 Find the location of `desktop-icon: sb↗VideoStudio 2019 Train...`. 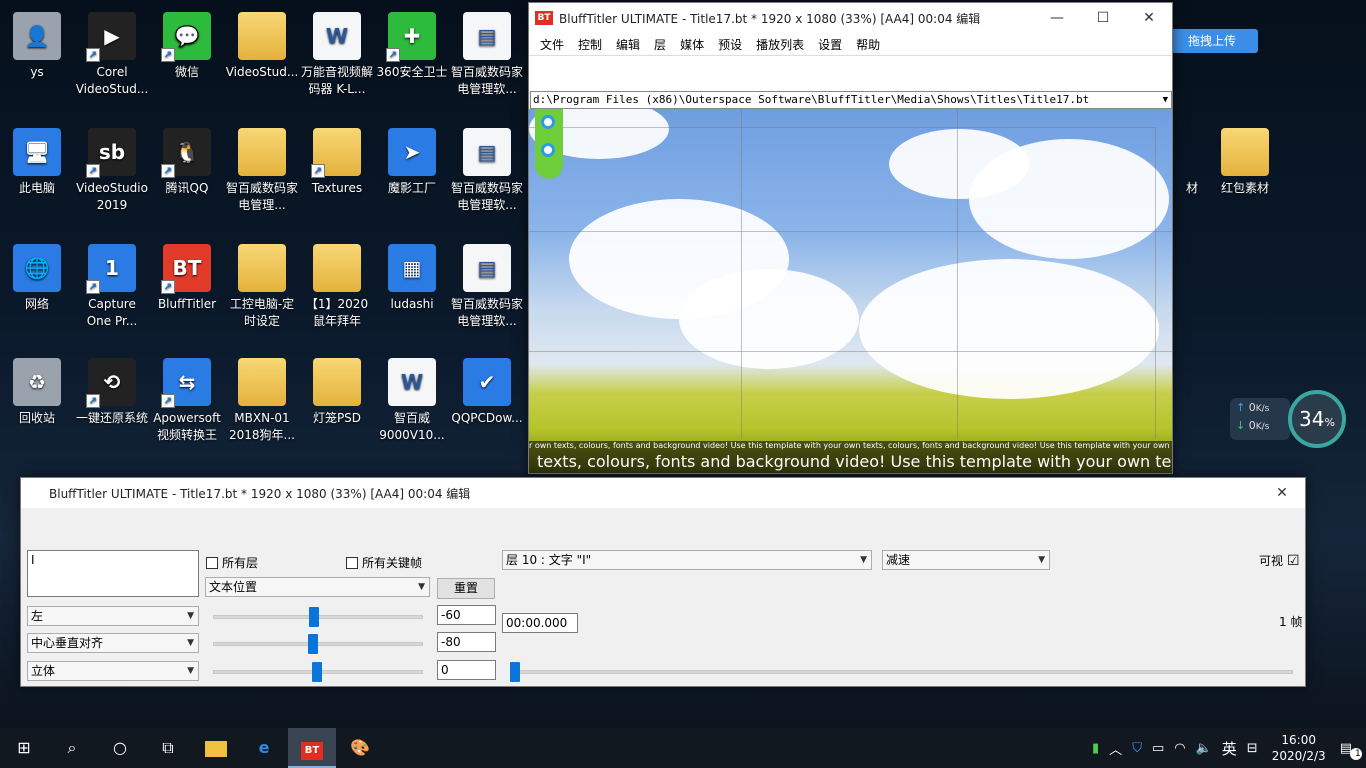

desktop-icon: sb↗VideoStudio 2019 Train... is located at coordinates (112, 168).